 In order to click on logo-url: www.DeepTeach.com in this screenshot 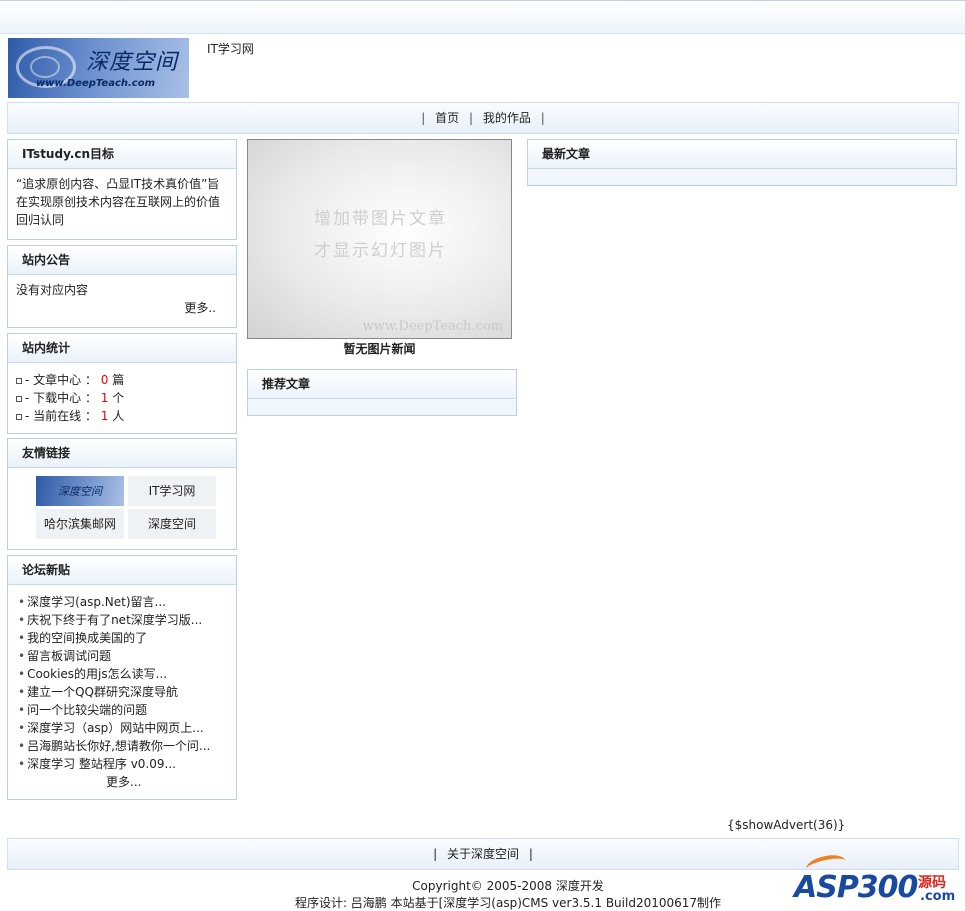, I will do `click(96, 83)`.